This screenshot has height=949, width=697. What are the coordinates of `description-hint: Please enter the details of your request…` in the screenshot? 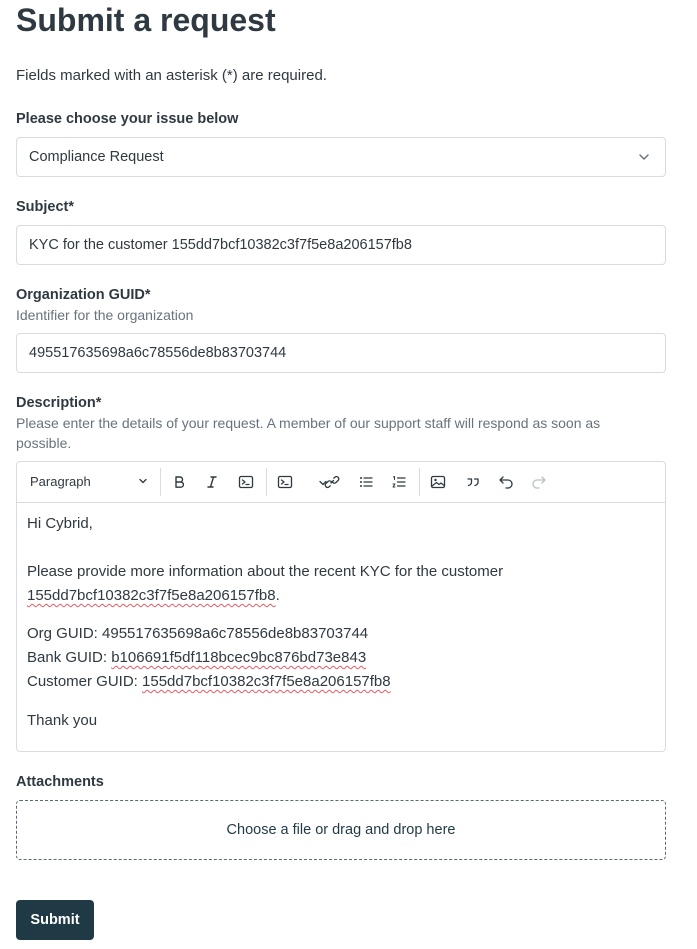 It's located at (308, 433).